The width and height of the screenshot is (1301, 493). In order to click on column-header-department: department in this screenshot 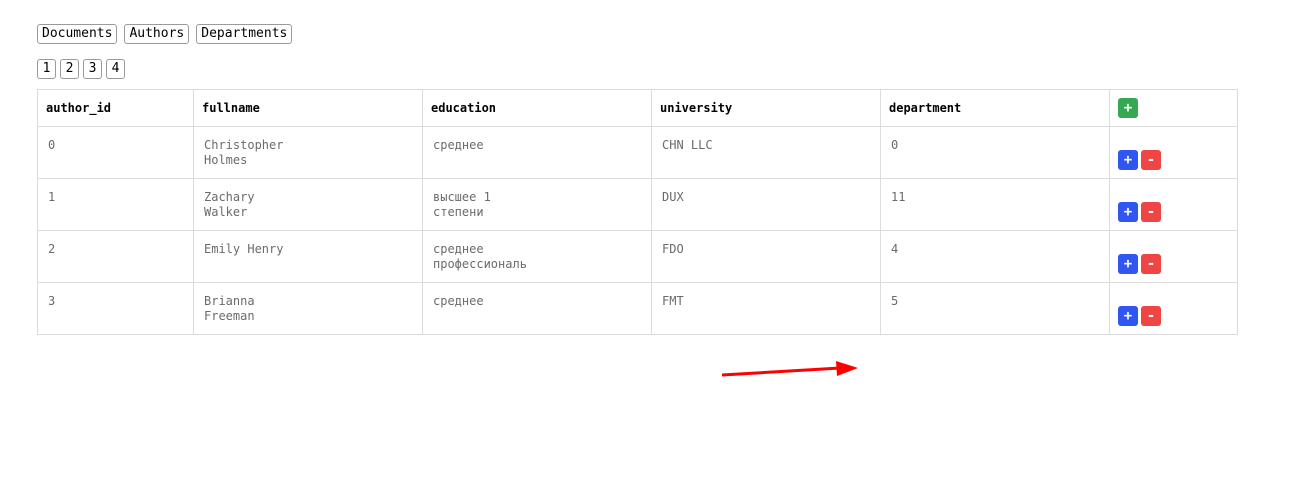, I will do `click(995, 108)`.